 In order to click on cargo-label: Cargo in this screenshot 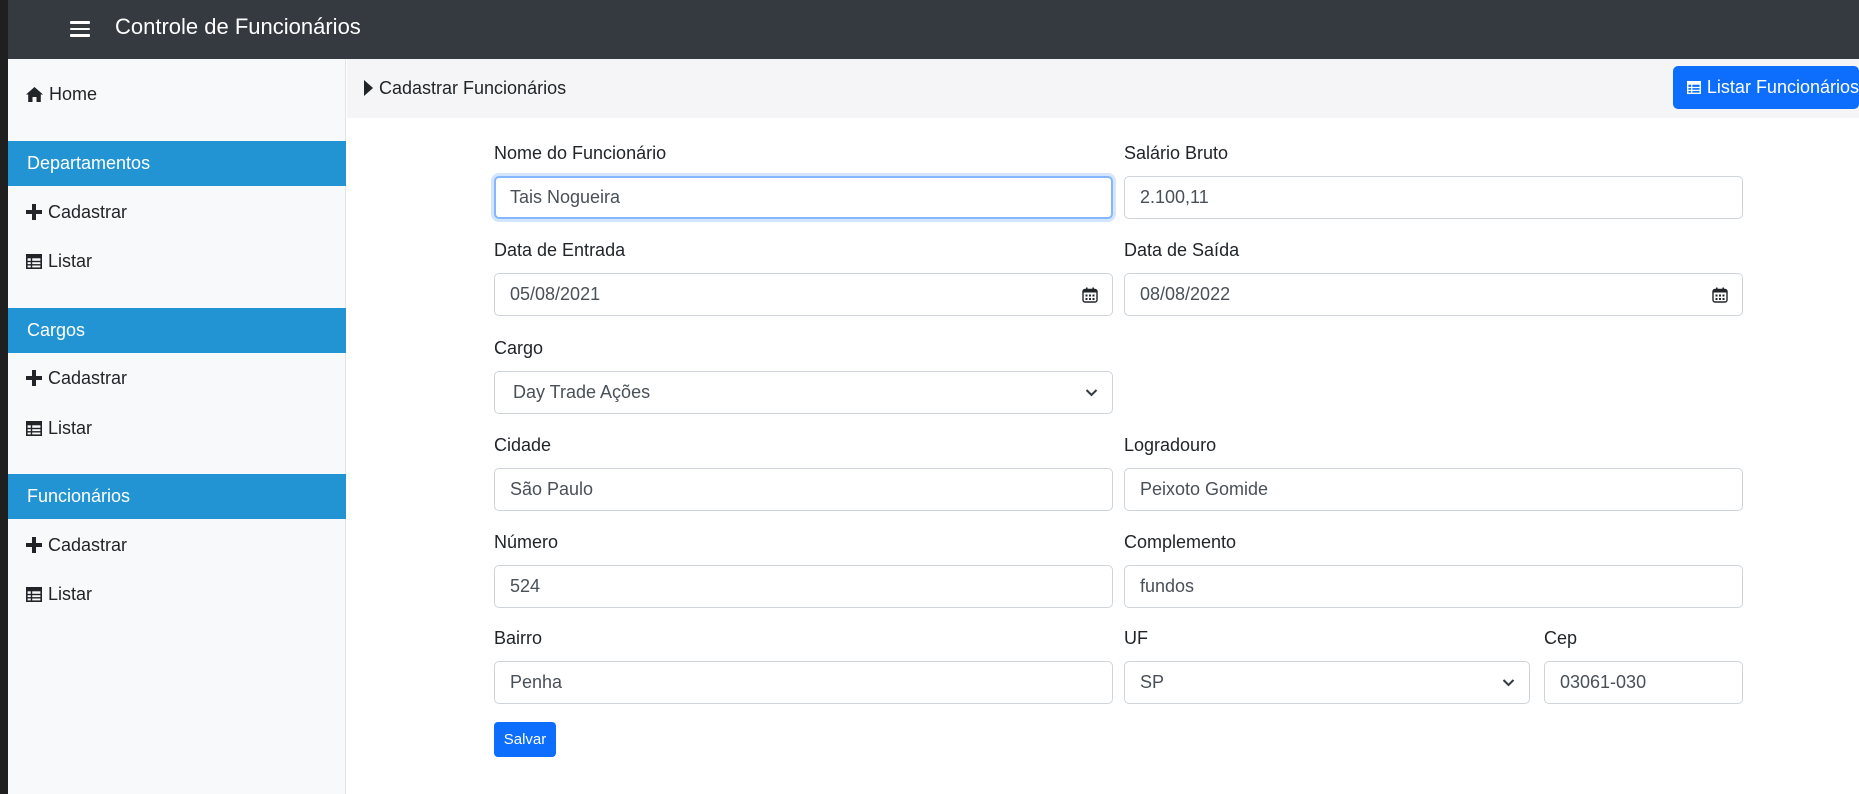, I will do `click(519, 348)`.